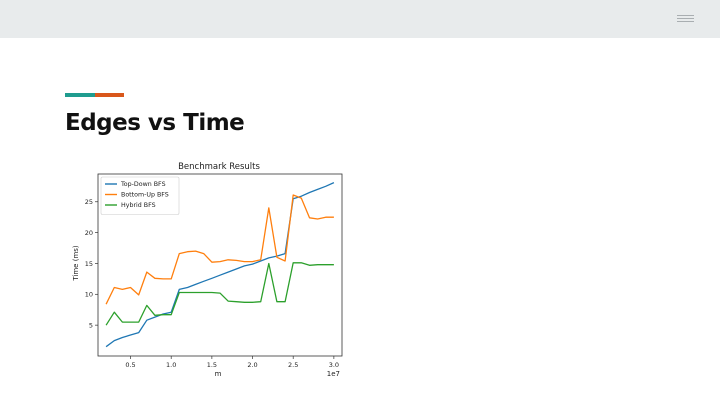  Describe the element at coordinates (218, 374) in the screenshot. I see `x-axis-label: m` at that location.